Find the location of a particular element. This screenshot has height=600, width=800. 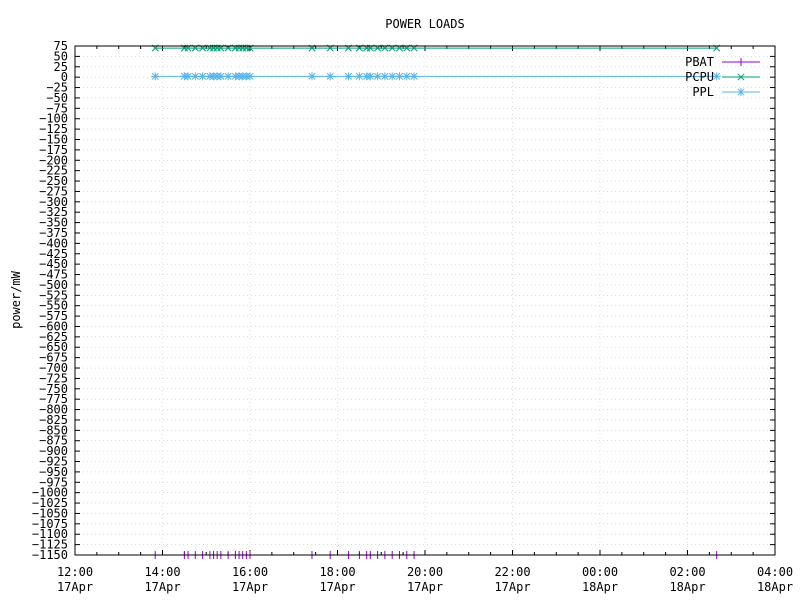

x-tick-label-time: 02:00 is located at coordinates (687, 572).